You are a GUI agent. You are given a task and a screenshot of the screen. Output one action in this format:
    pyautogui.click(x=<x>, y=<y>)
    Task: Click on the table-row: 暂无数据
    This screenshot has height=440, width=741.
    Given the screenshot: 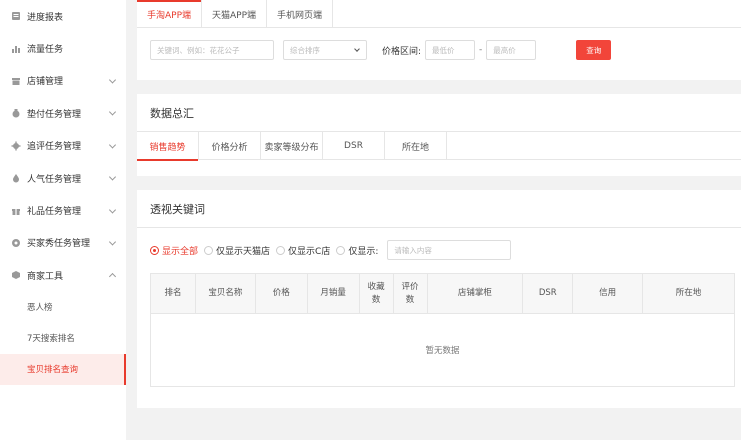 What is the action you would take?
    pyautogui.click(x=442, y=350)
    